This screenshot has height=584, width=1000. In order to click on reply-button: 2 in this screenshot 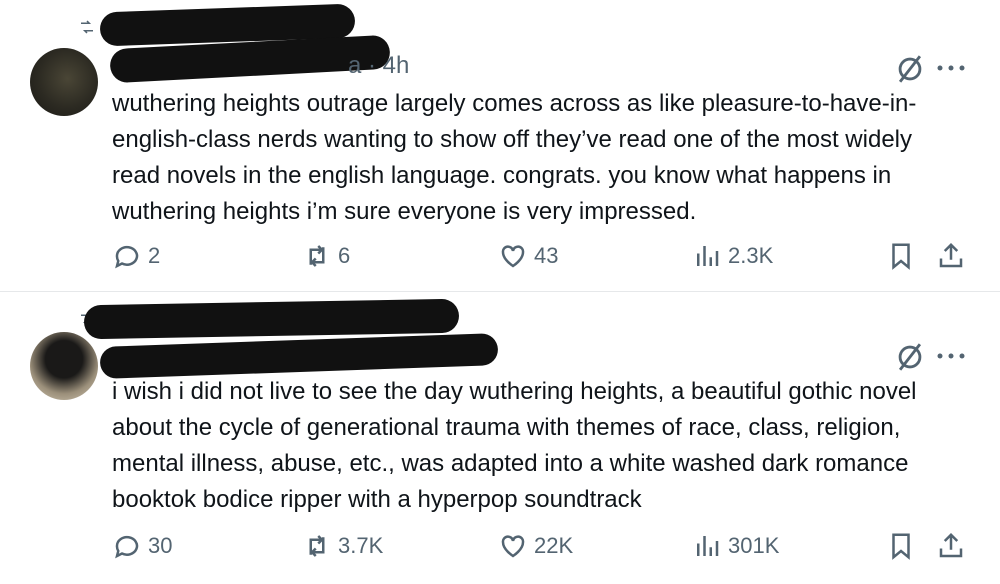, I will do `click(136, 256)`.